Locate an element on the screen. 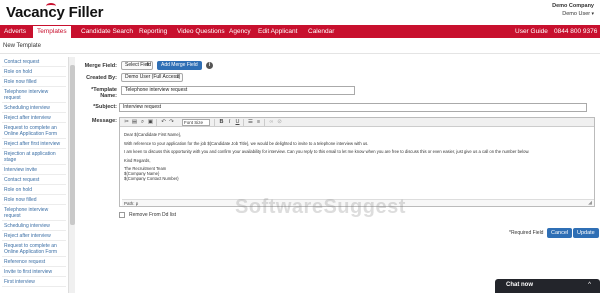 This screenshot has width=600, height=293. add-merge-field-button: Add Merge Field is located at coordinates (179, 65).